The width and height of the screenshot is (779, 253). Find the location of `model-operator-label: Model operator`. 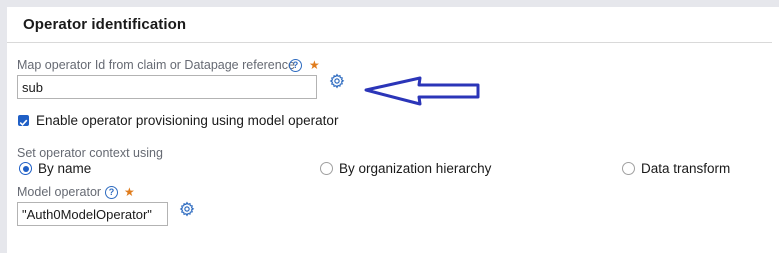

model-operator-label: Model operator is located at coordinates (59, 192).